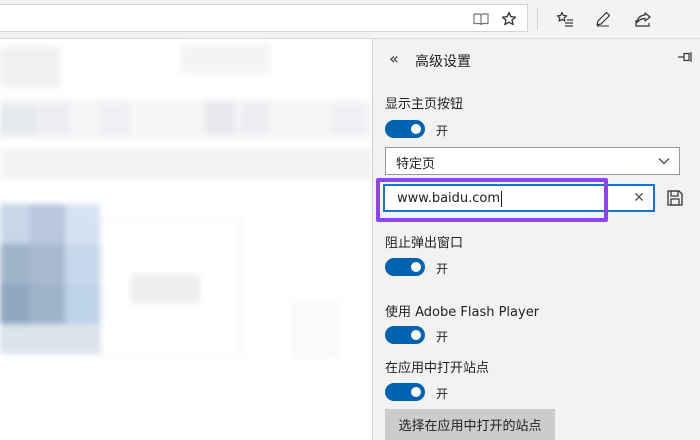  What do you see at coordinates (442, 337) in the screenshot?
I see `flash-player-state: 开` at bounding box center [442, 337].